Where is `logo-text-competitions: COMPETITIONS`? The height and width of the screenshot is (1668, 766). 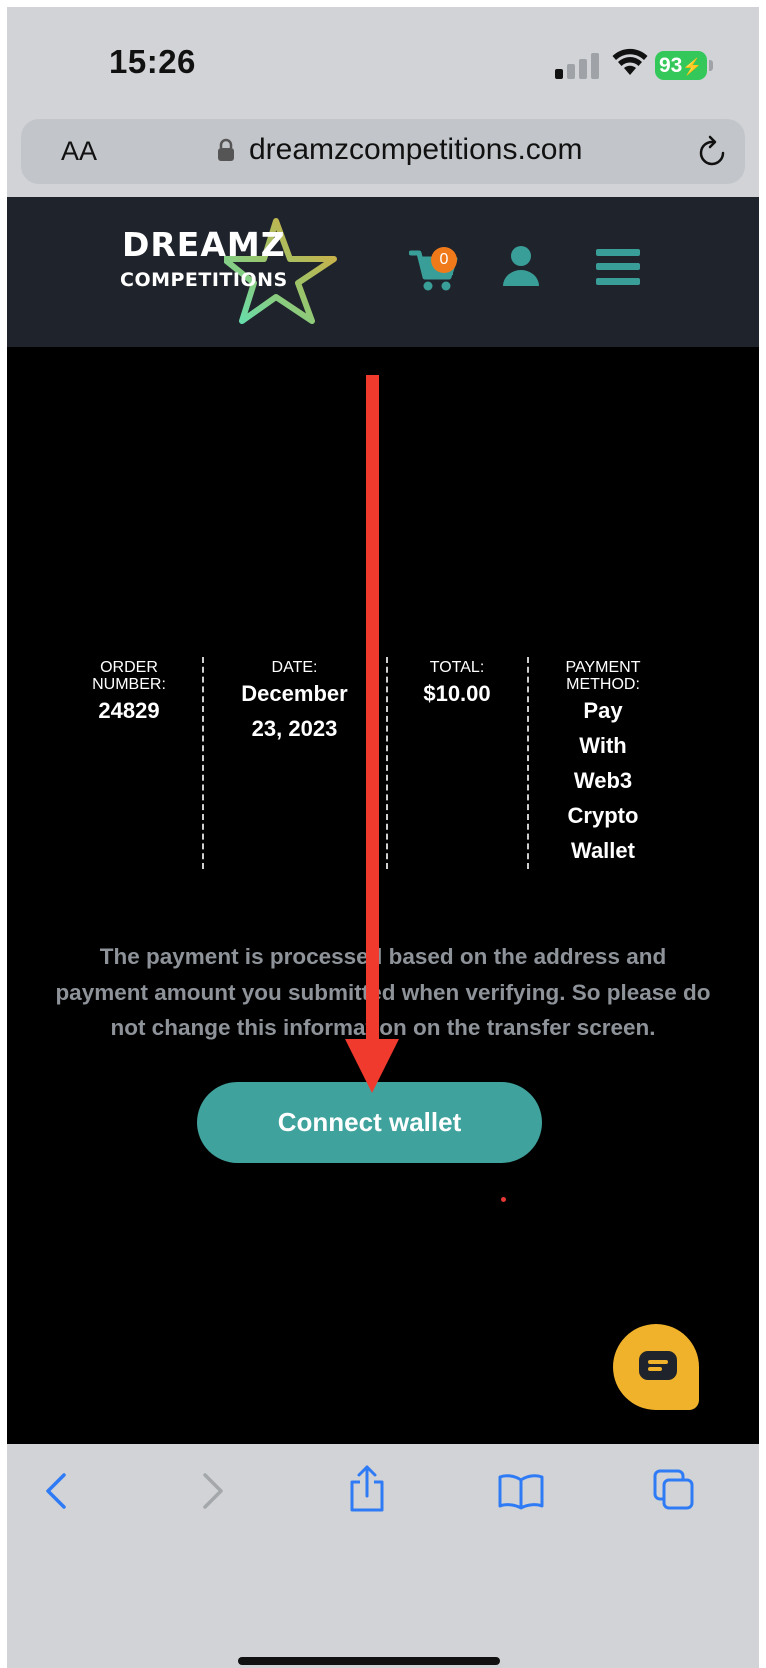 logo-text-competitions: COMPETITIONS is located at coordinates (204, 280).